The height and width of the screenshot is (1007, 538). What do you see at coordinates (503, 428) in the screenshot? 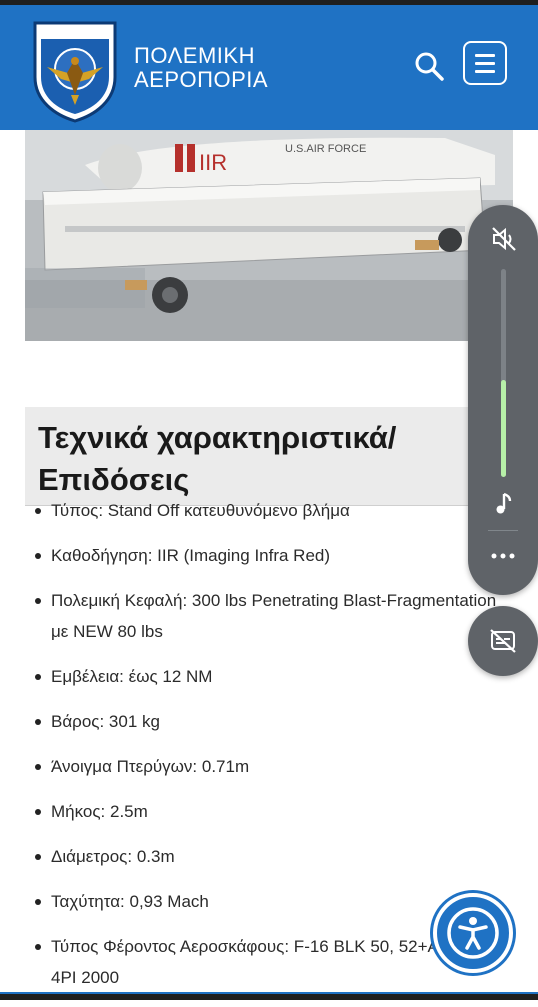
I see `volume-slider-fill` at bounding box center [503, 428].